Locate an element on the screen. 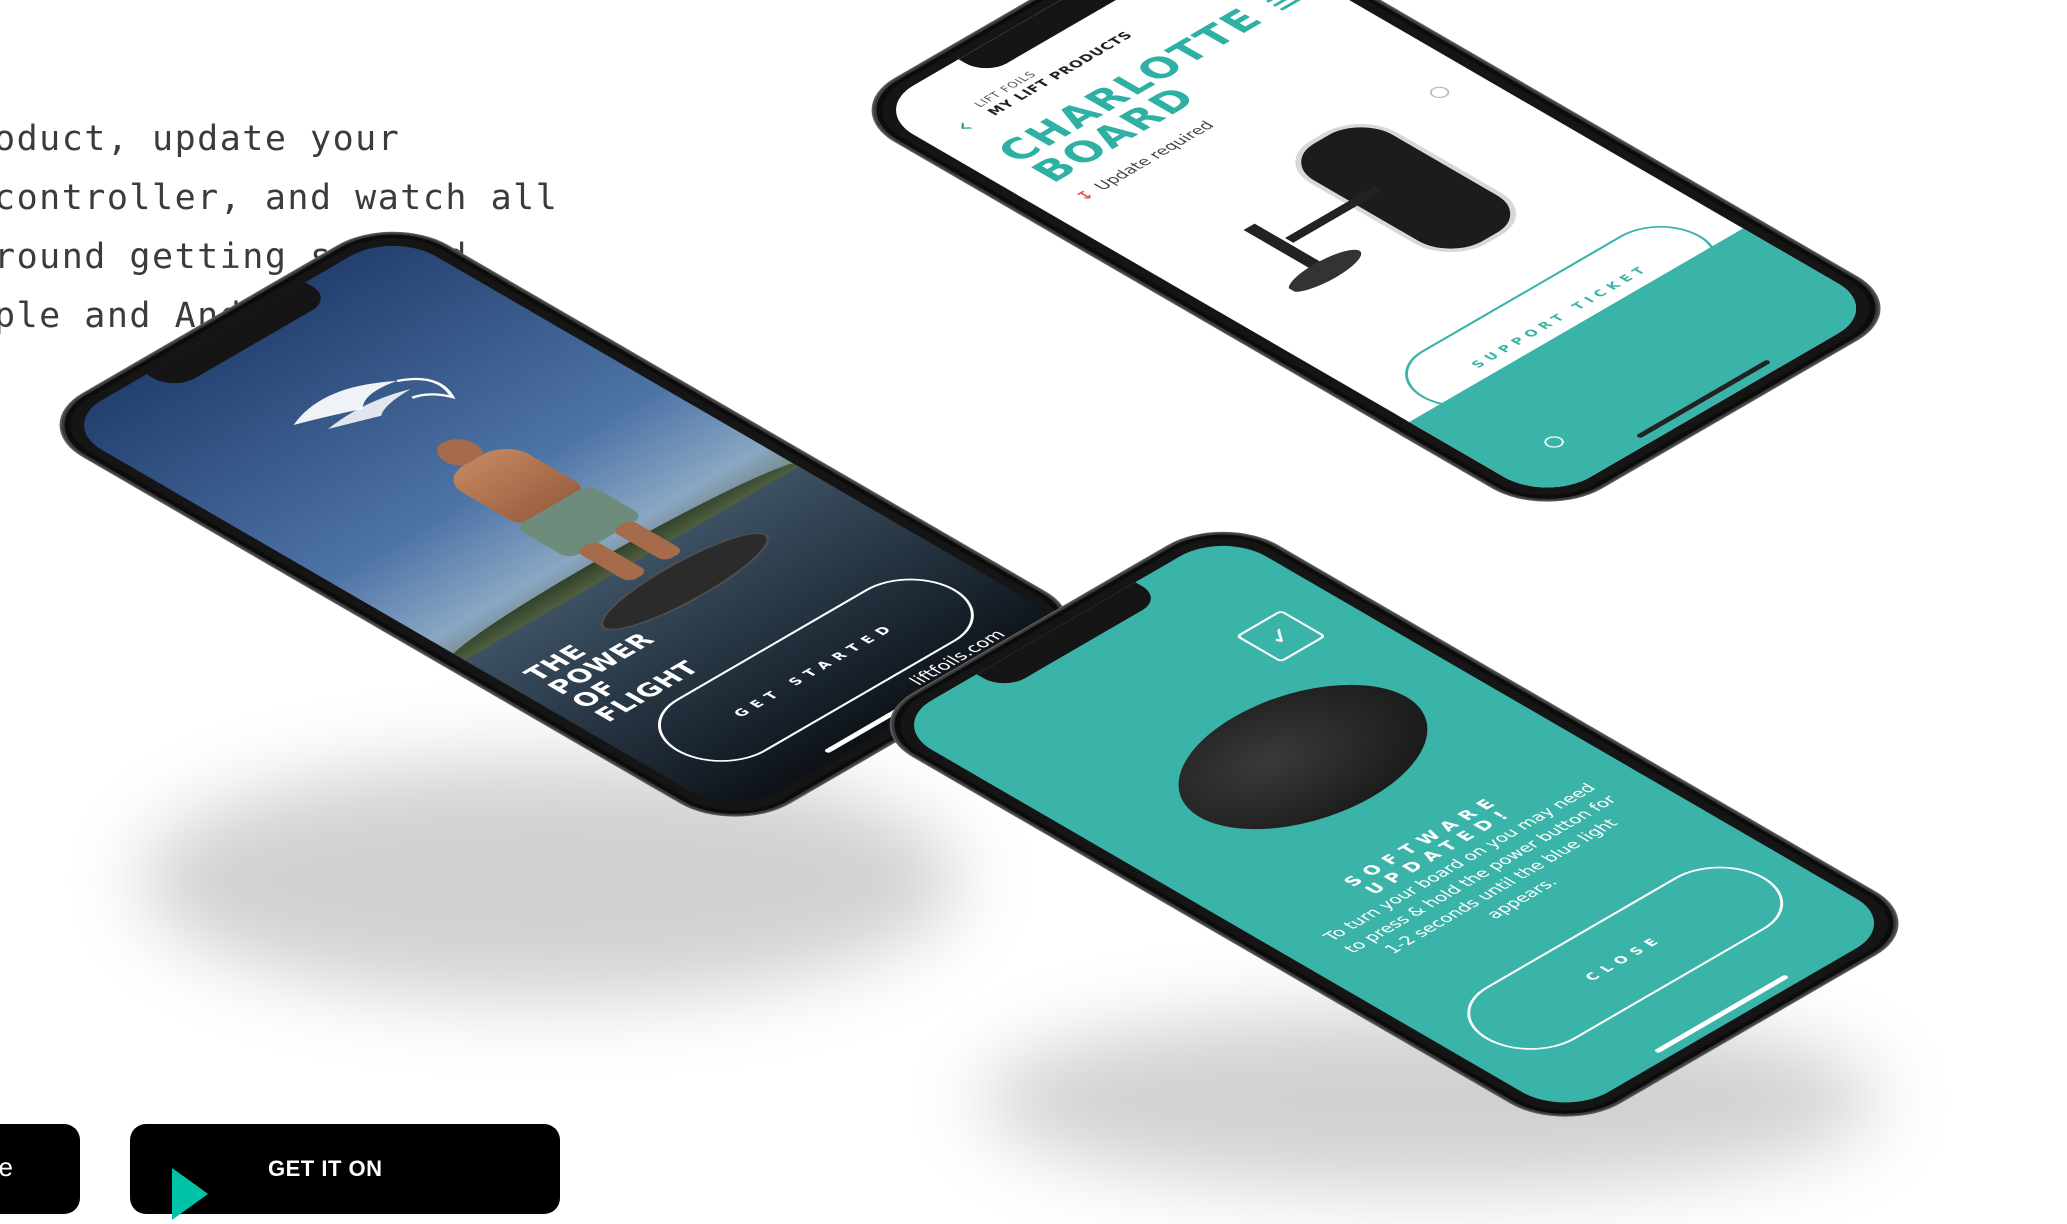 The width and height of the screenshot is (2067, 1224). google-play-badge-label: GET IT ON is located at coordinates (325, 1168).